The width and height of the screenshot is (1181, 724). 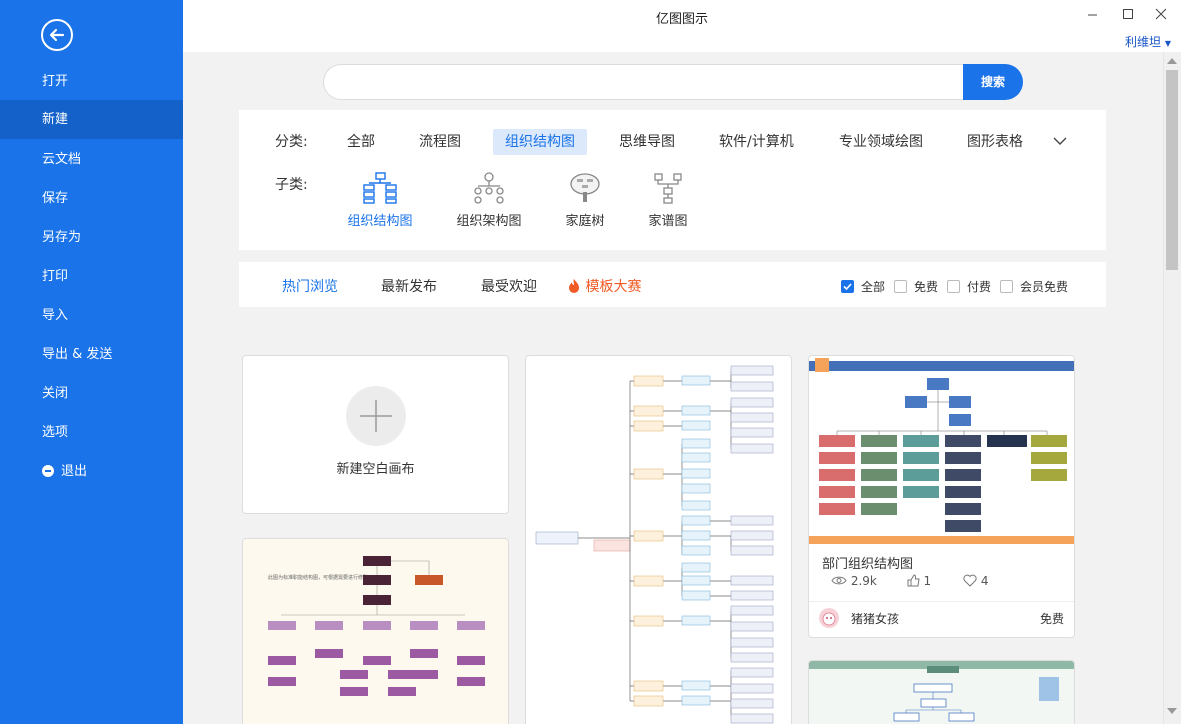 I want to click on chevron-down-icon, so click(x=1060, y=143).